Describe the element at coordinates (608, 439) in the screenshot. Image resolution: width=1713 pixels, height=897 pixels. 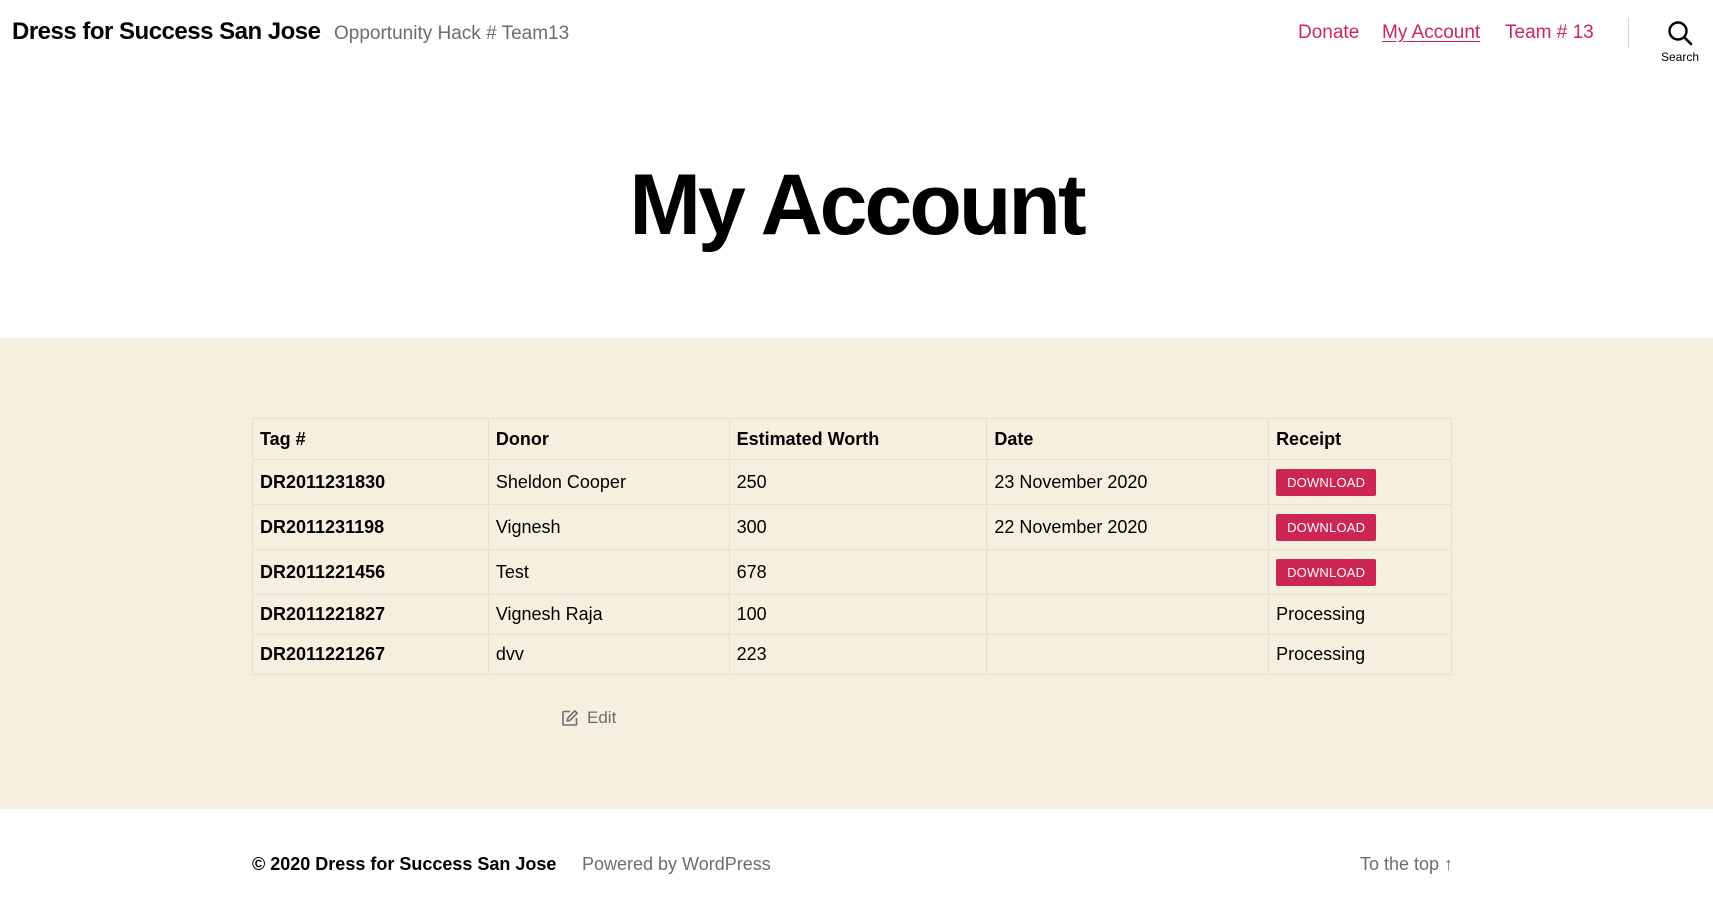
I see `column-header-donor: Donor` at that location.